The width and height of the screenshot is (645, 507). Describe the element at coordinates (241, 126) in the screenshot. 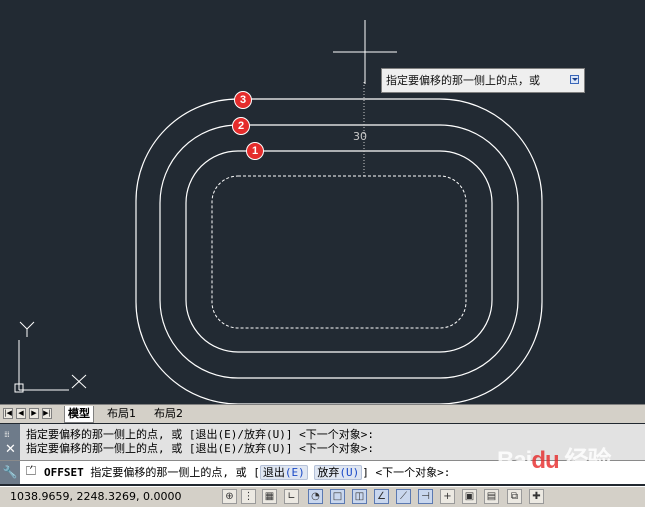

I see `step-badge-2: 2` at that location.